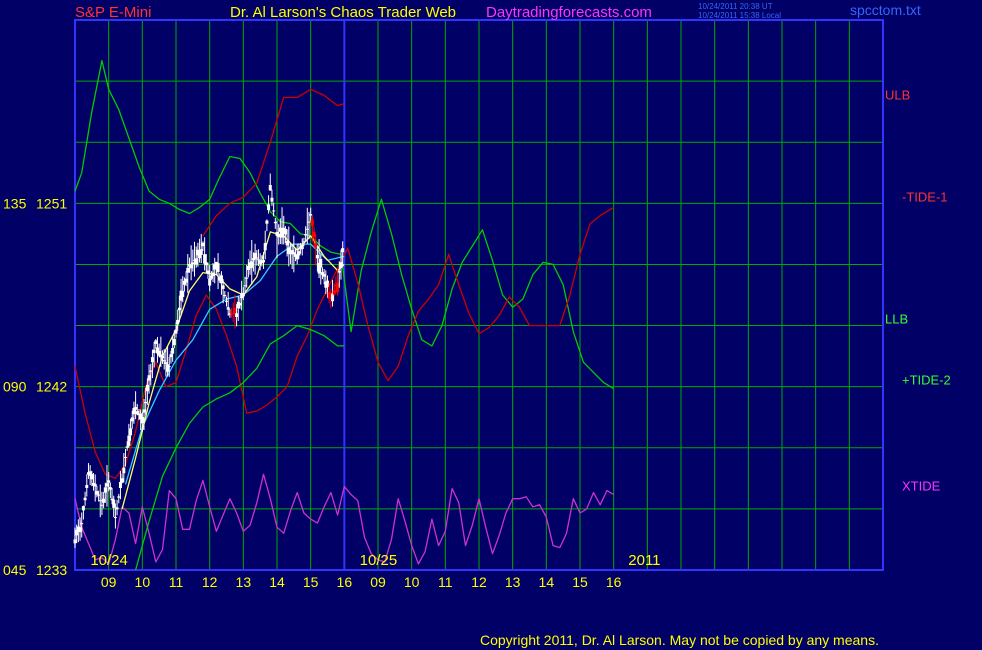 The height and width of the screenshot is (650, 982). What do you see at coordinates (176, 582) in the screenshot?
I see `x-axis-tick-label: 11` at bounding box center [176, 582].